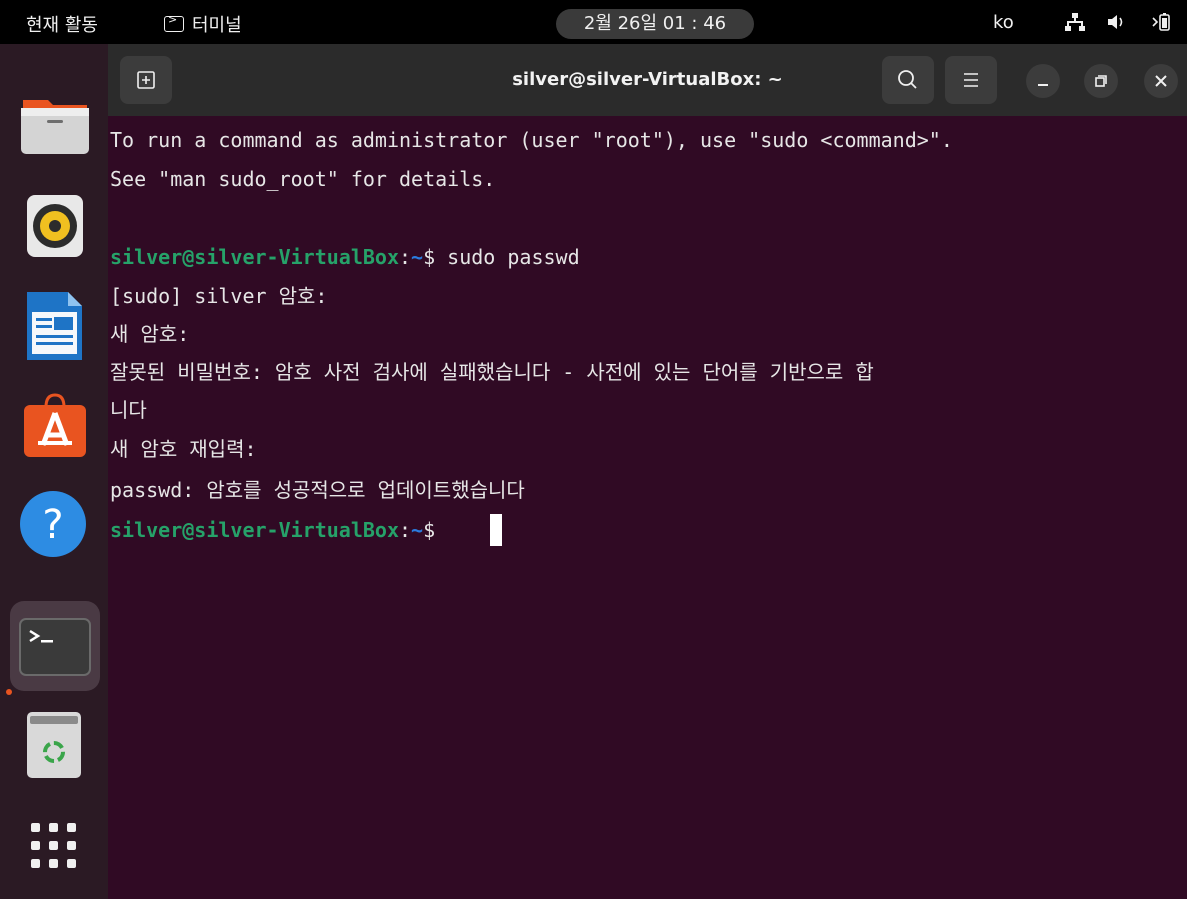  What do you see at coordinates (317, 490) in the screenshot?
I see `terminal-line: passwd: 암호를 성공적으로 업데이트했습니다` at bounding box center [317, 490].